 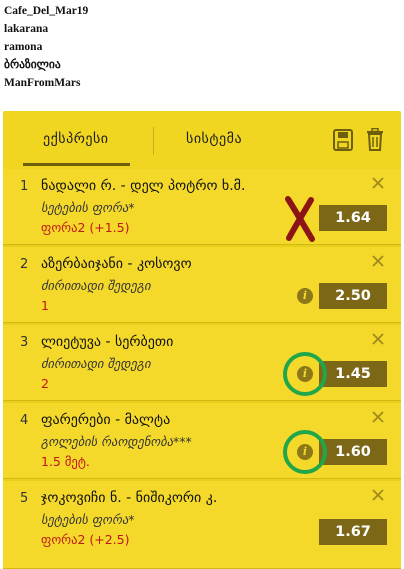 What do you see at coordinates (153, 141) in the screenshot?
I see `tab-divider` at bounding box center [153, 141].